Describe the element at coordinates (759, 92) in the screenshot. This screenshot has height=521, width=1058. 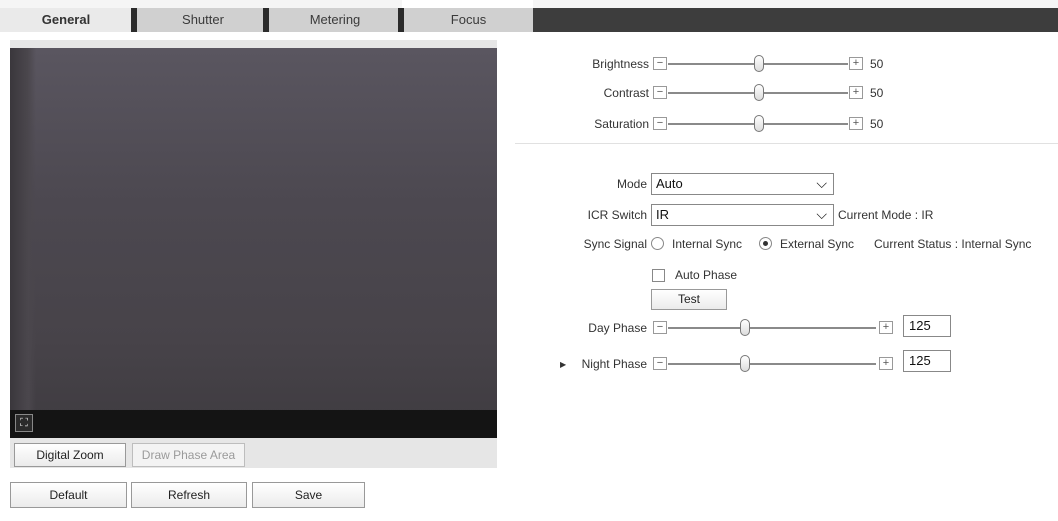
I see `contrast-slider-thumb` at that location.